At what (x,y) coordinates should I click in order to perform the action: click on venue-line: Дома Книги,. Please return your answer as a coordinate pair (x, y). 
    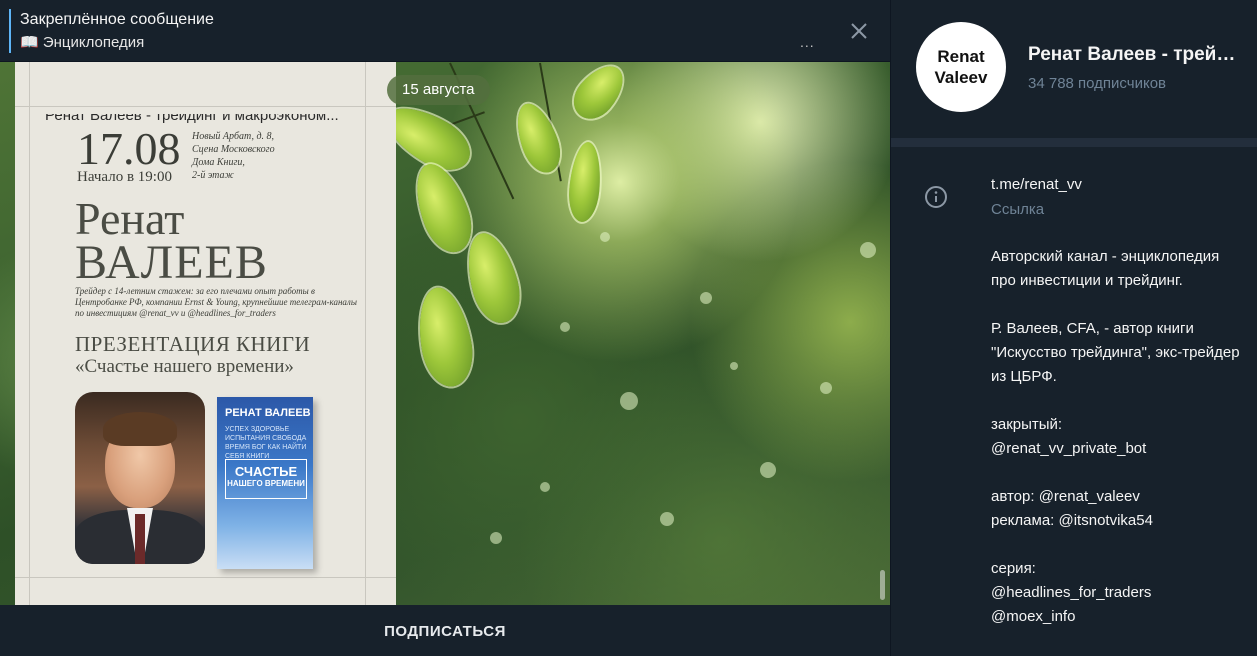
    Looking at the image, I should click on (218, 162).